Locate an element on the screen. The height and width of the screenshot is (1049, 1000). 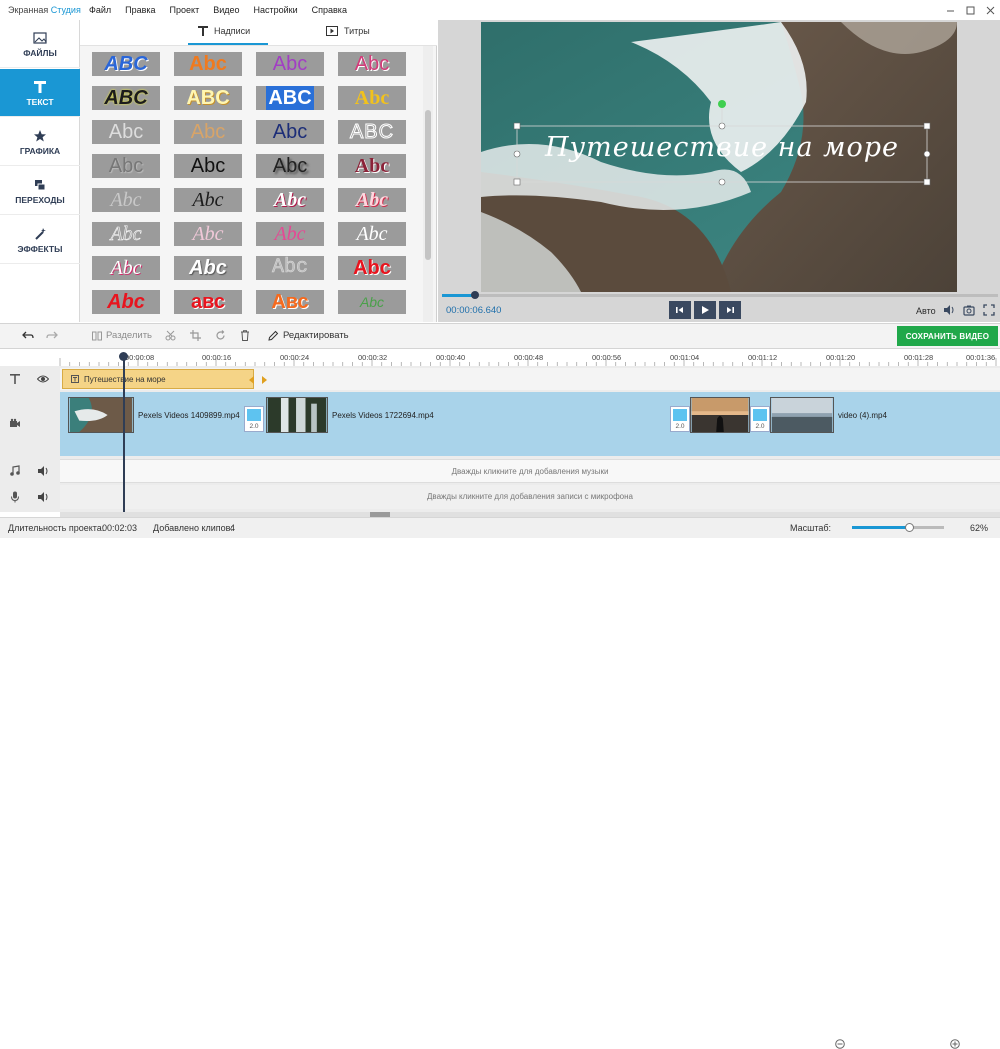
ruler-label: 00:01:12 is located at coordinates (763, 357).